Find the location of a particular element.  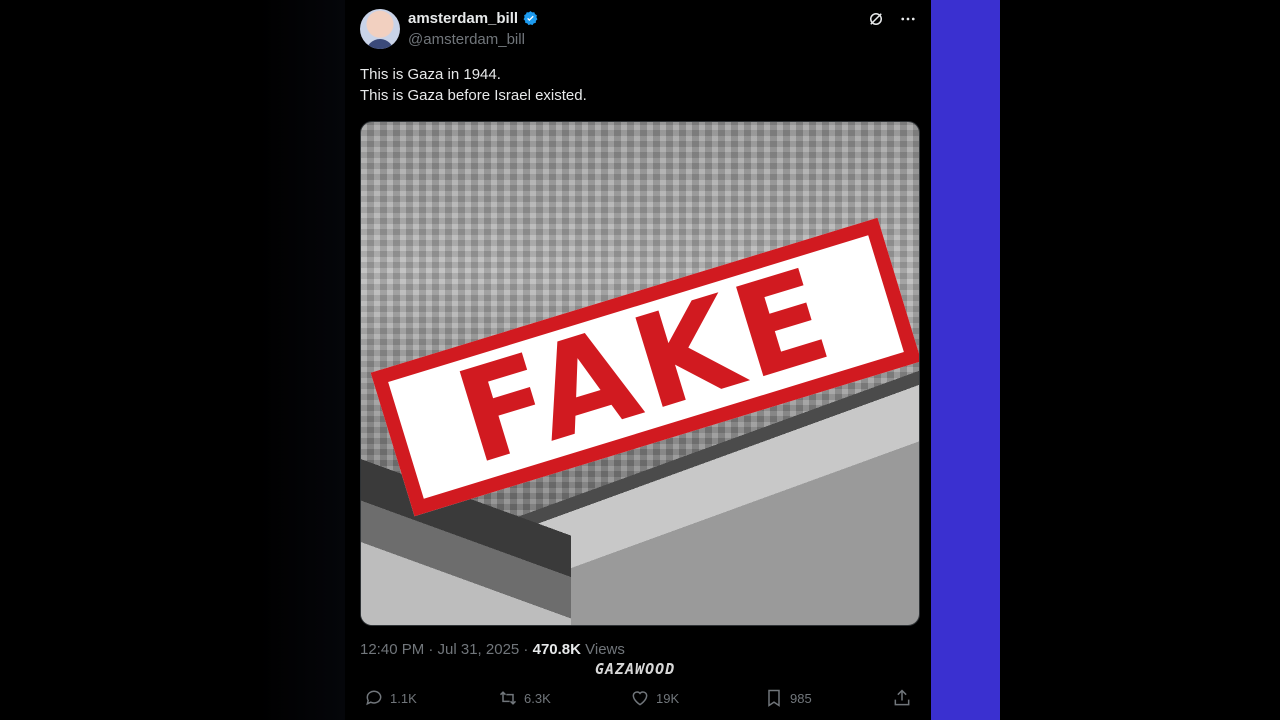

post-text-line: This is Gaza in 1944. is located at coordinates (430, 74).